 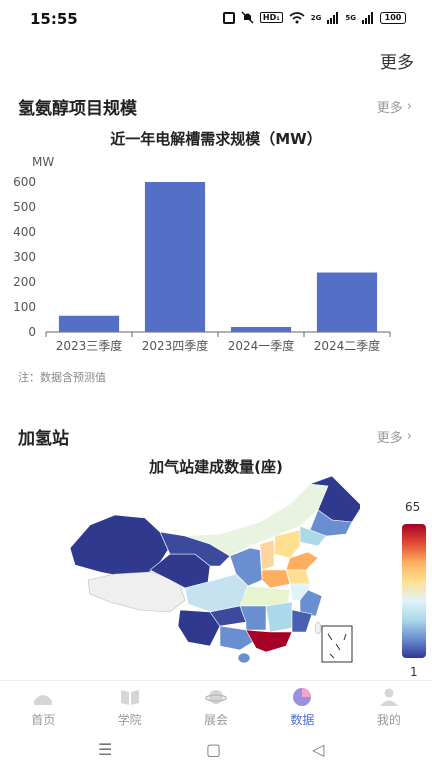 I want to click on y-tick-label: 600, so click(x=24, y=182).